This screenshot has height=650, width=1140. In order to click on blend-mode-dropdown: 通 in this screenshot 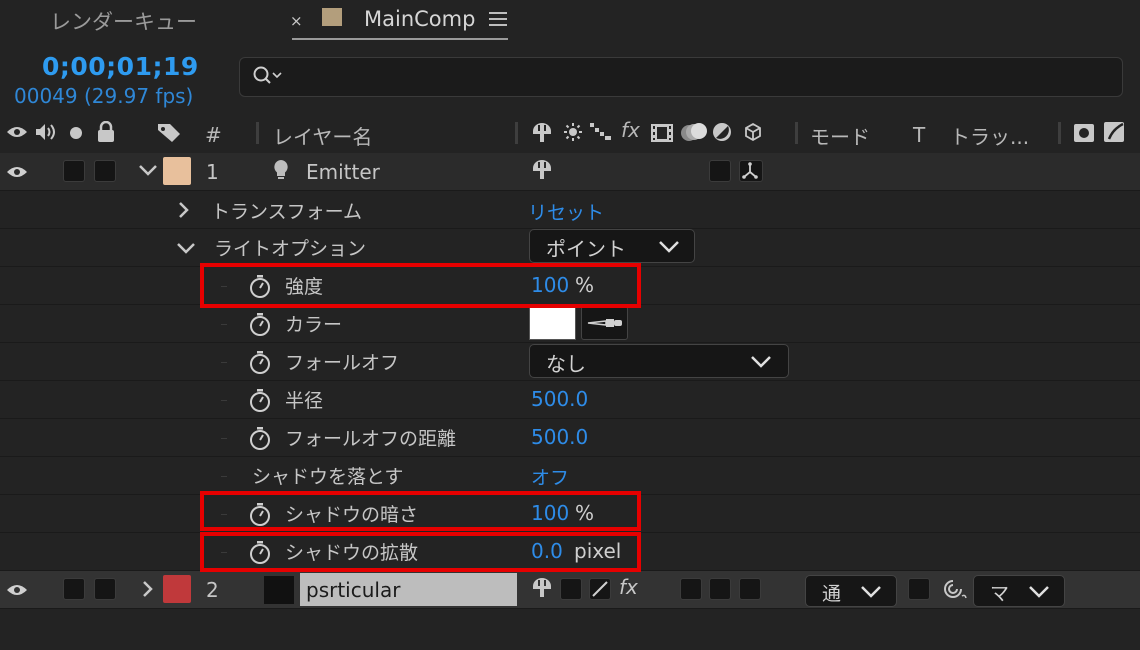, I will do `click(851, 591)`.